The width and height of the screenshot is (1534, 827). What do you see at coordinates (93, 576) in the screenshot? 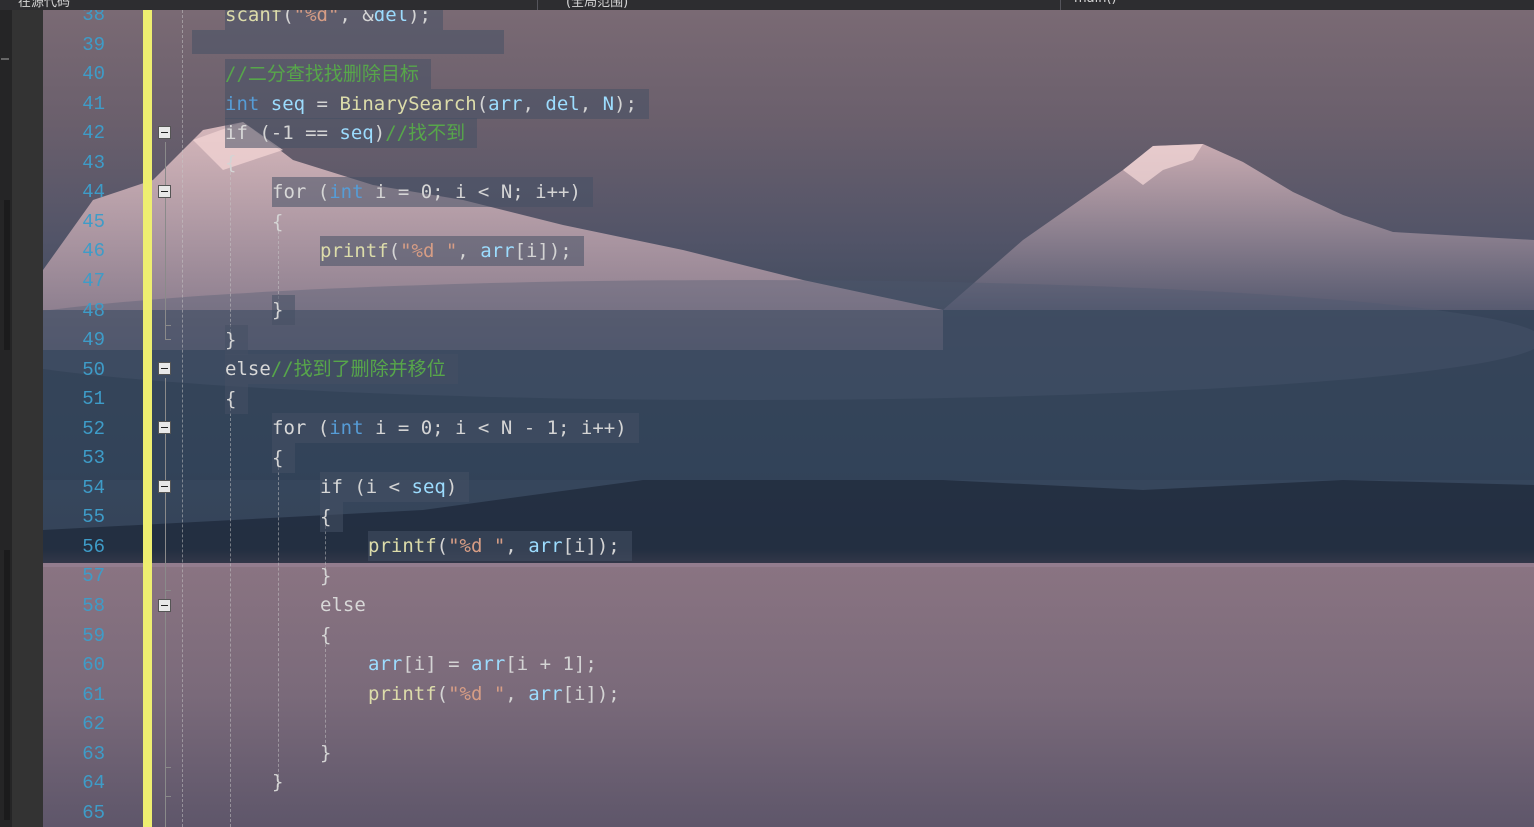
I see `line-number: 57` at bounding box center [93, 576].